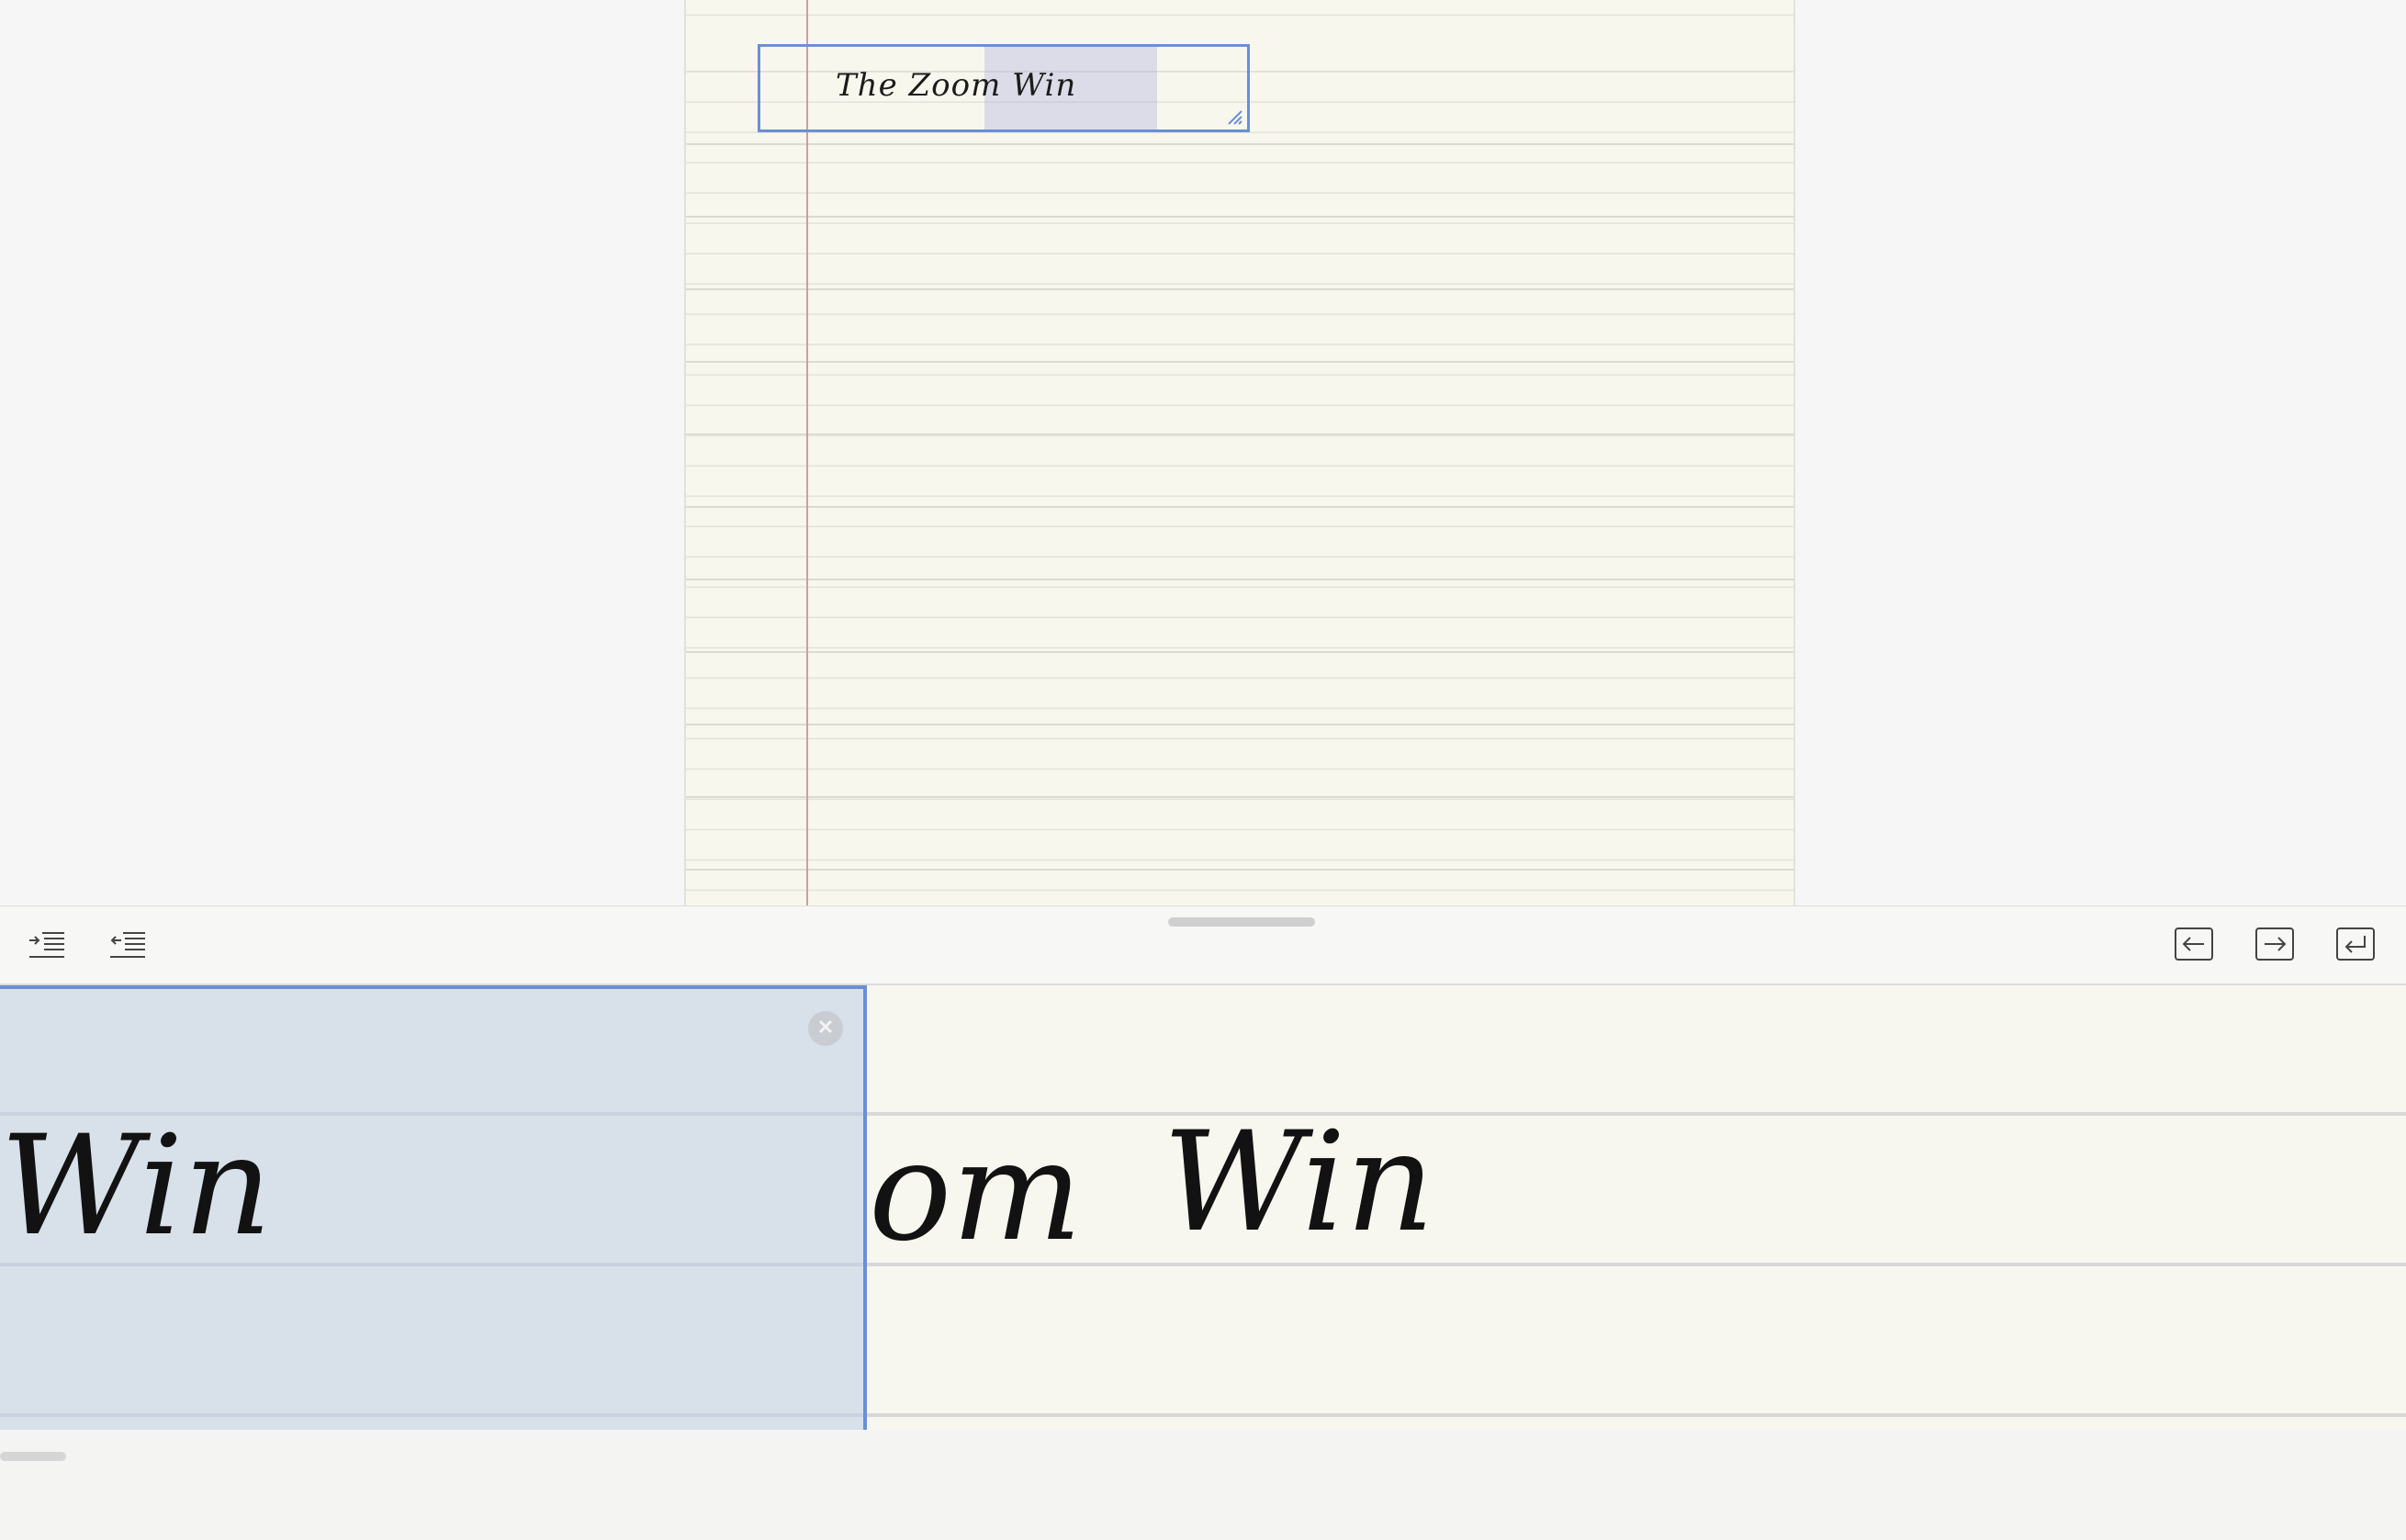 The image size is (2406, 1540). Describe the element at coordinates (1241, 922) in the screenshot. I see `panel-grabber` at that location.